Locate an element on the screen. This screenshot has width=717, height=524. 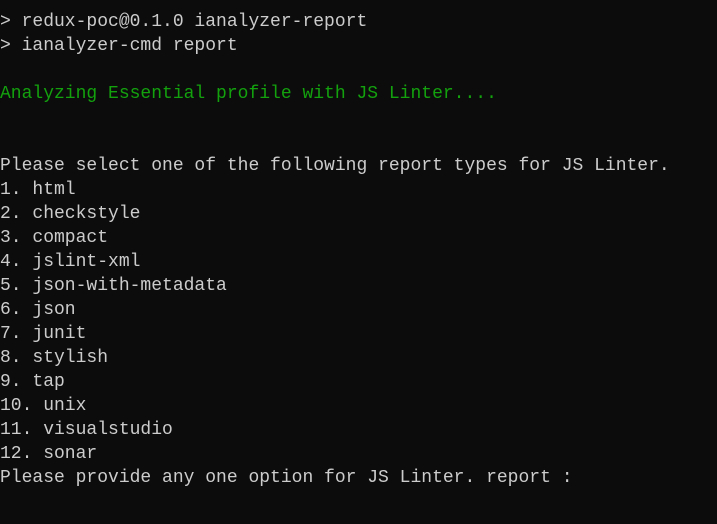
option-item: 11. visualstudio is located at coordinates (86, 430).